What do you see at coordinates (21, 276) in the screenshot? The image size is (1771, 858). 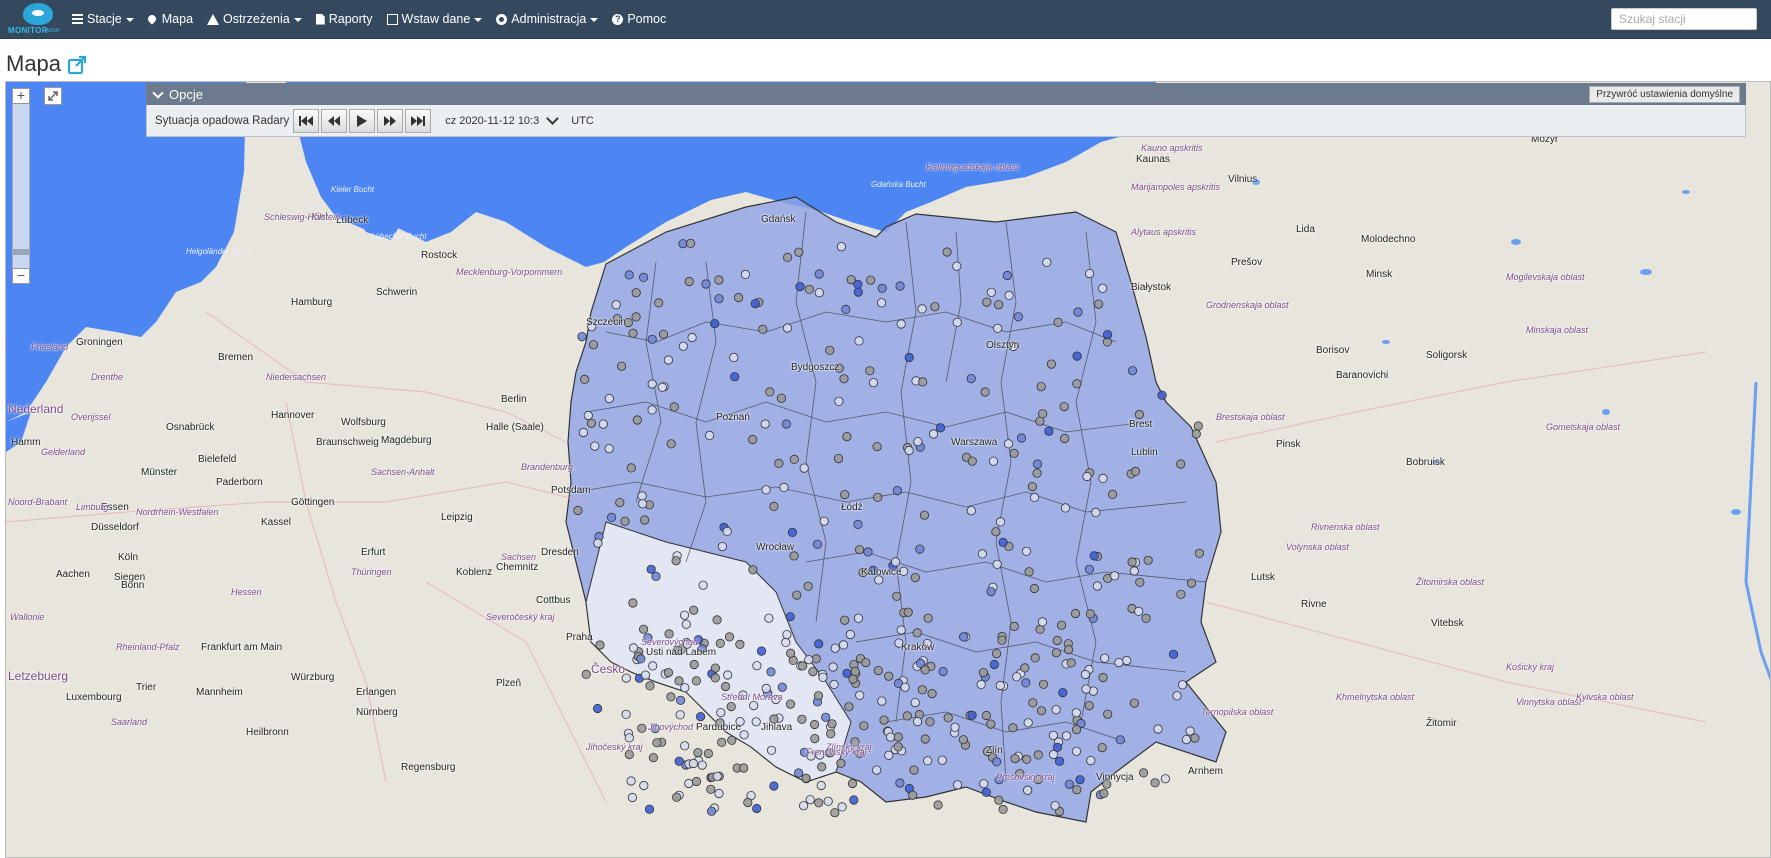 I see `zoom-out-button: −` at bounding box center [21, 276].